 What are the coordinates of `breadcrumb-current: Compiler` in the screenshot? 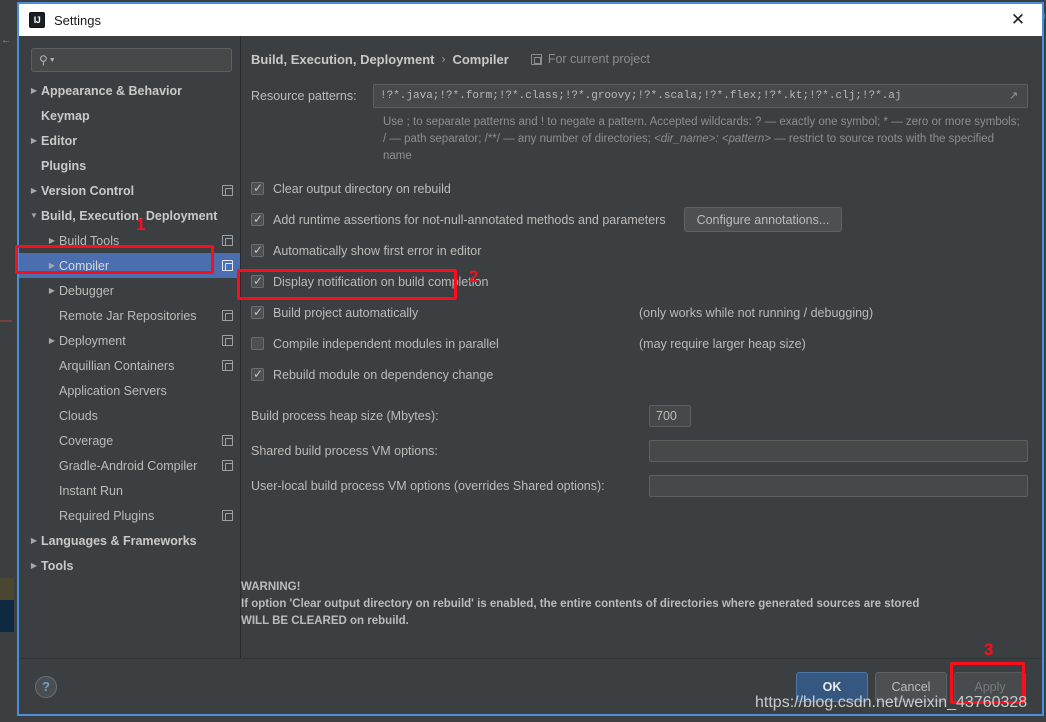 It's located at (480, 59).